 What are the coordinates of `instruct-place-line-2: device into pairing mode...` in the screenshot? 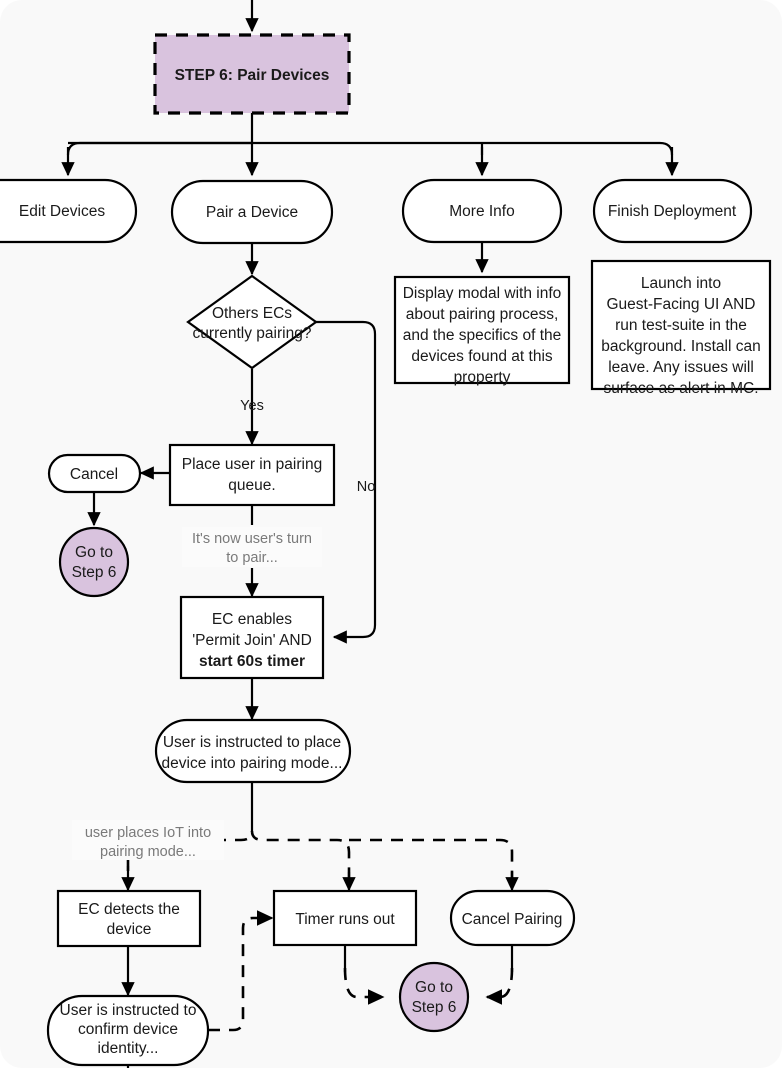 It's located at (252, 763).